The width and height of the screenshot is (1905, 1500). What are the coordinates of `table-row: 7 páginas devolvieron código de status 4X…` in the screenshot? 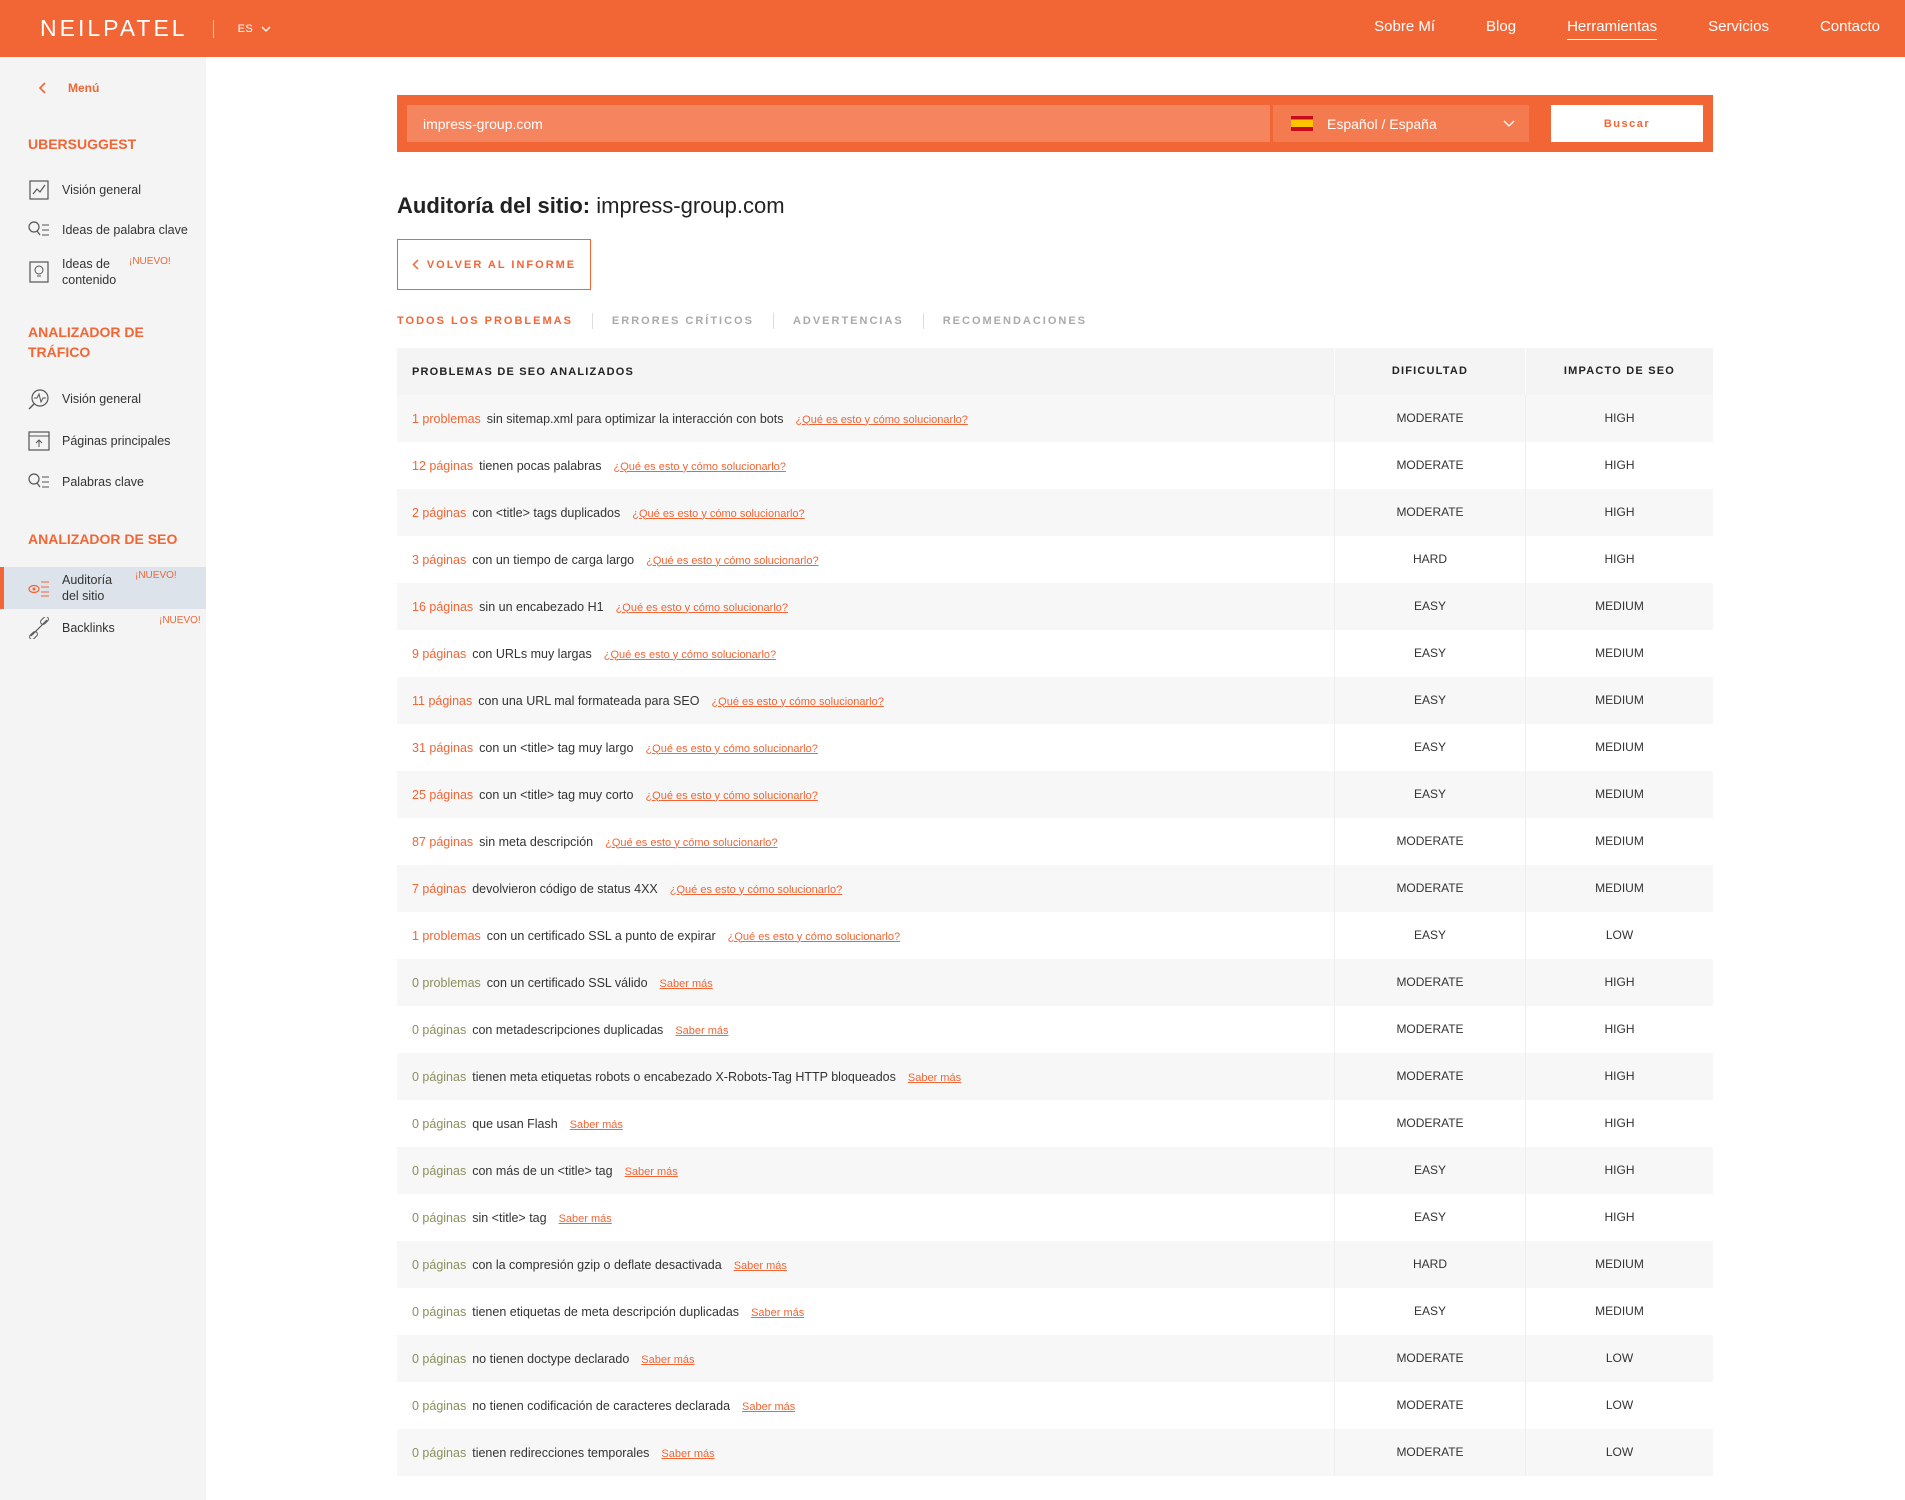 It's located at (1055, 888).